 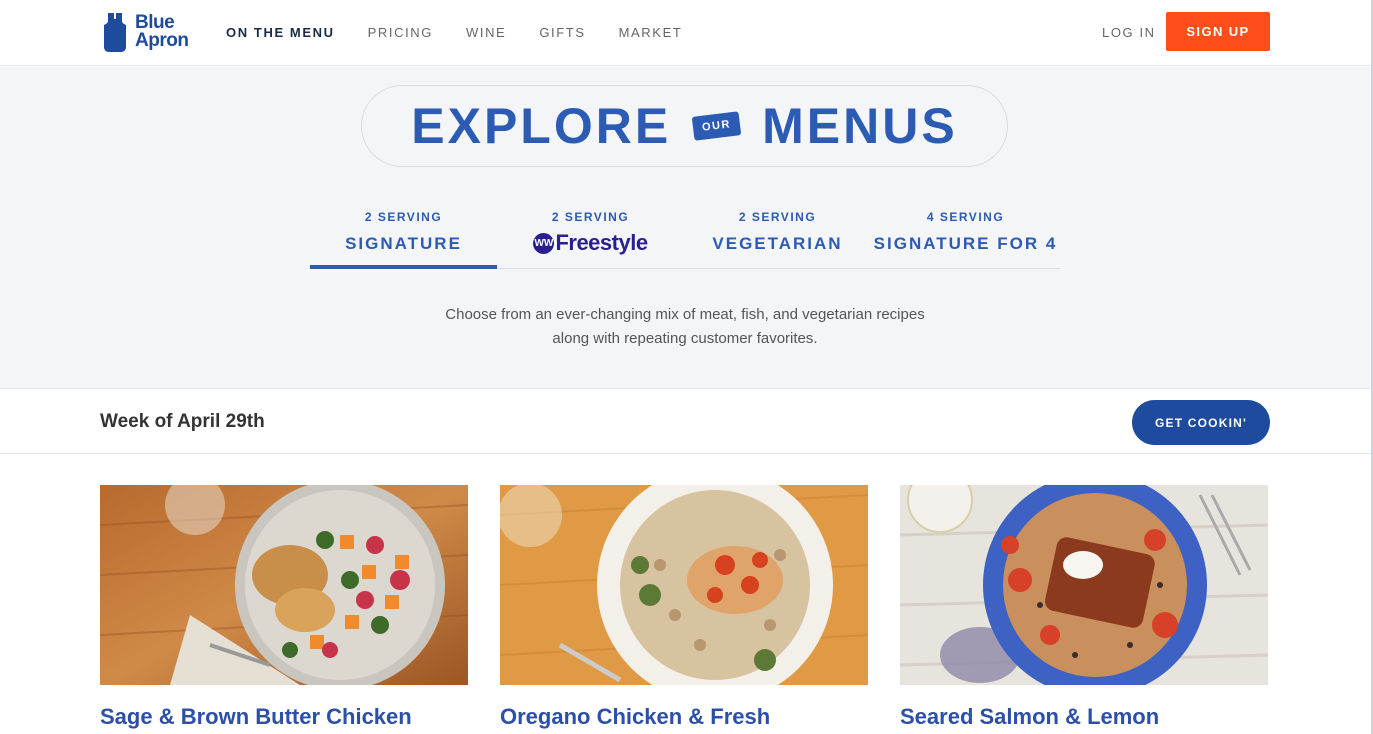 What do you see at coordinates (684, 126) in the screenshot?
I see `page-title: EXPLORE OUR MENUS` at bounding box center [684, 126].